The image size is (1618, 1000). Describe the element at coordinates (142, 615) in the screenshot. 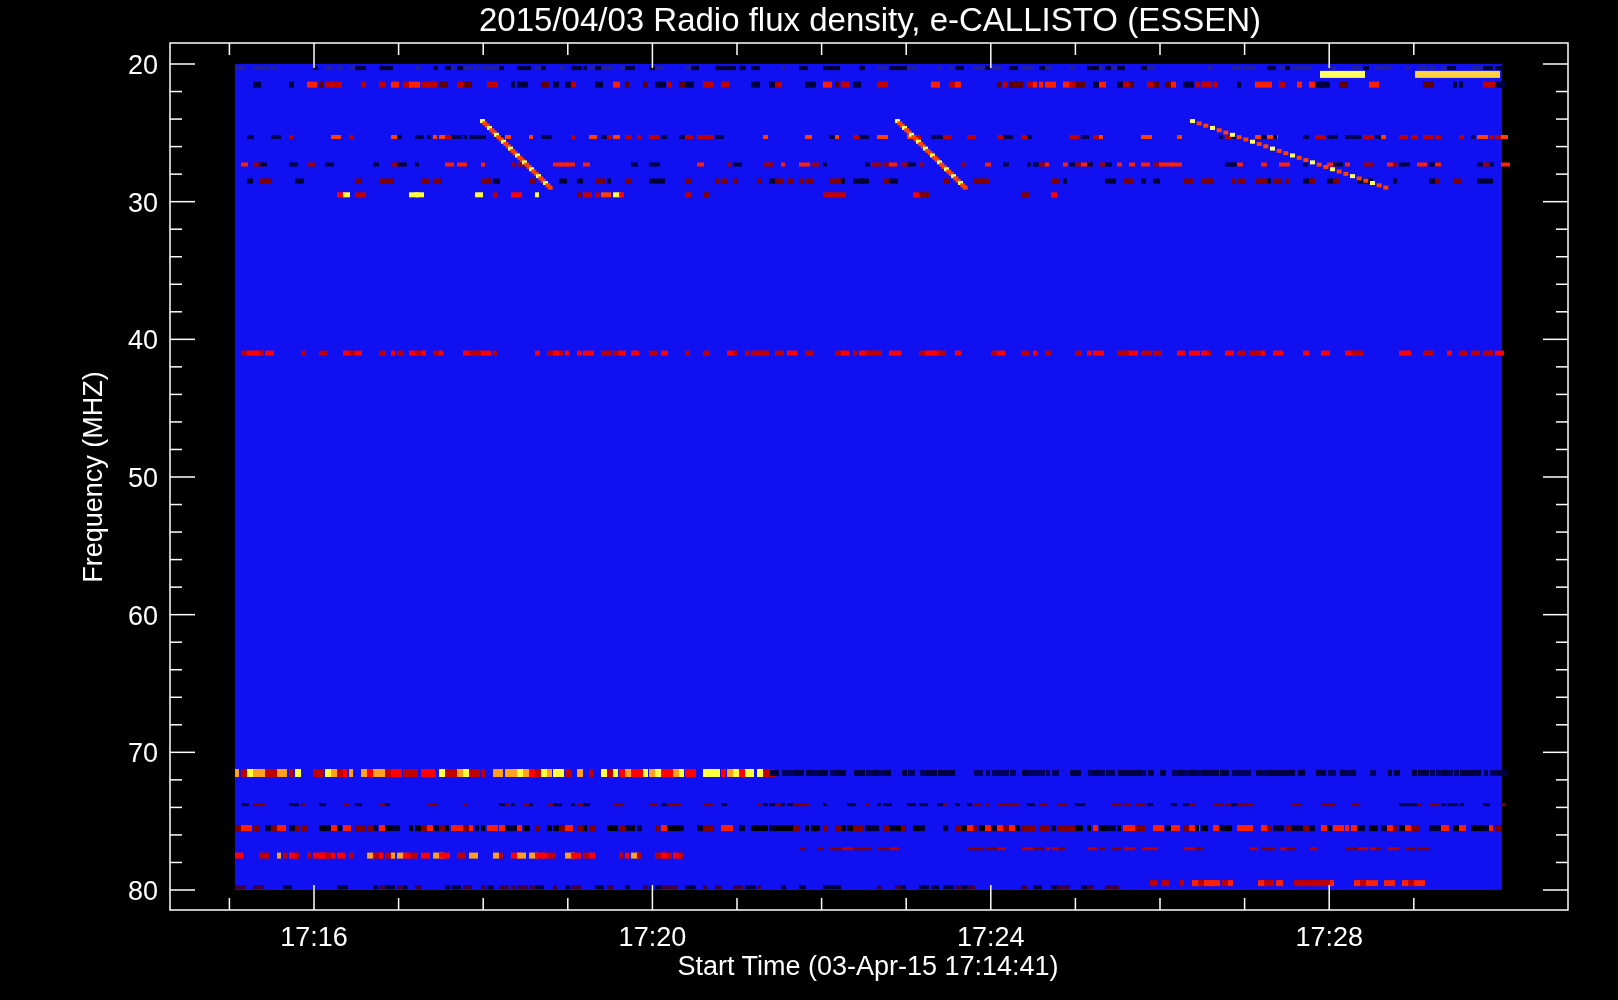

I see `y-tick-label: 60` at that location.